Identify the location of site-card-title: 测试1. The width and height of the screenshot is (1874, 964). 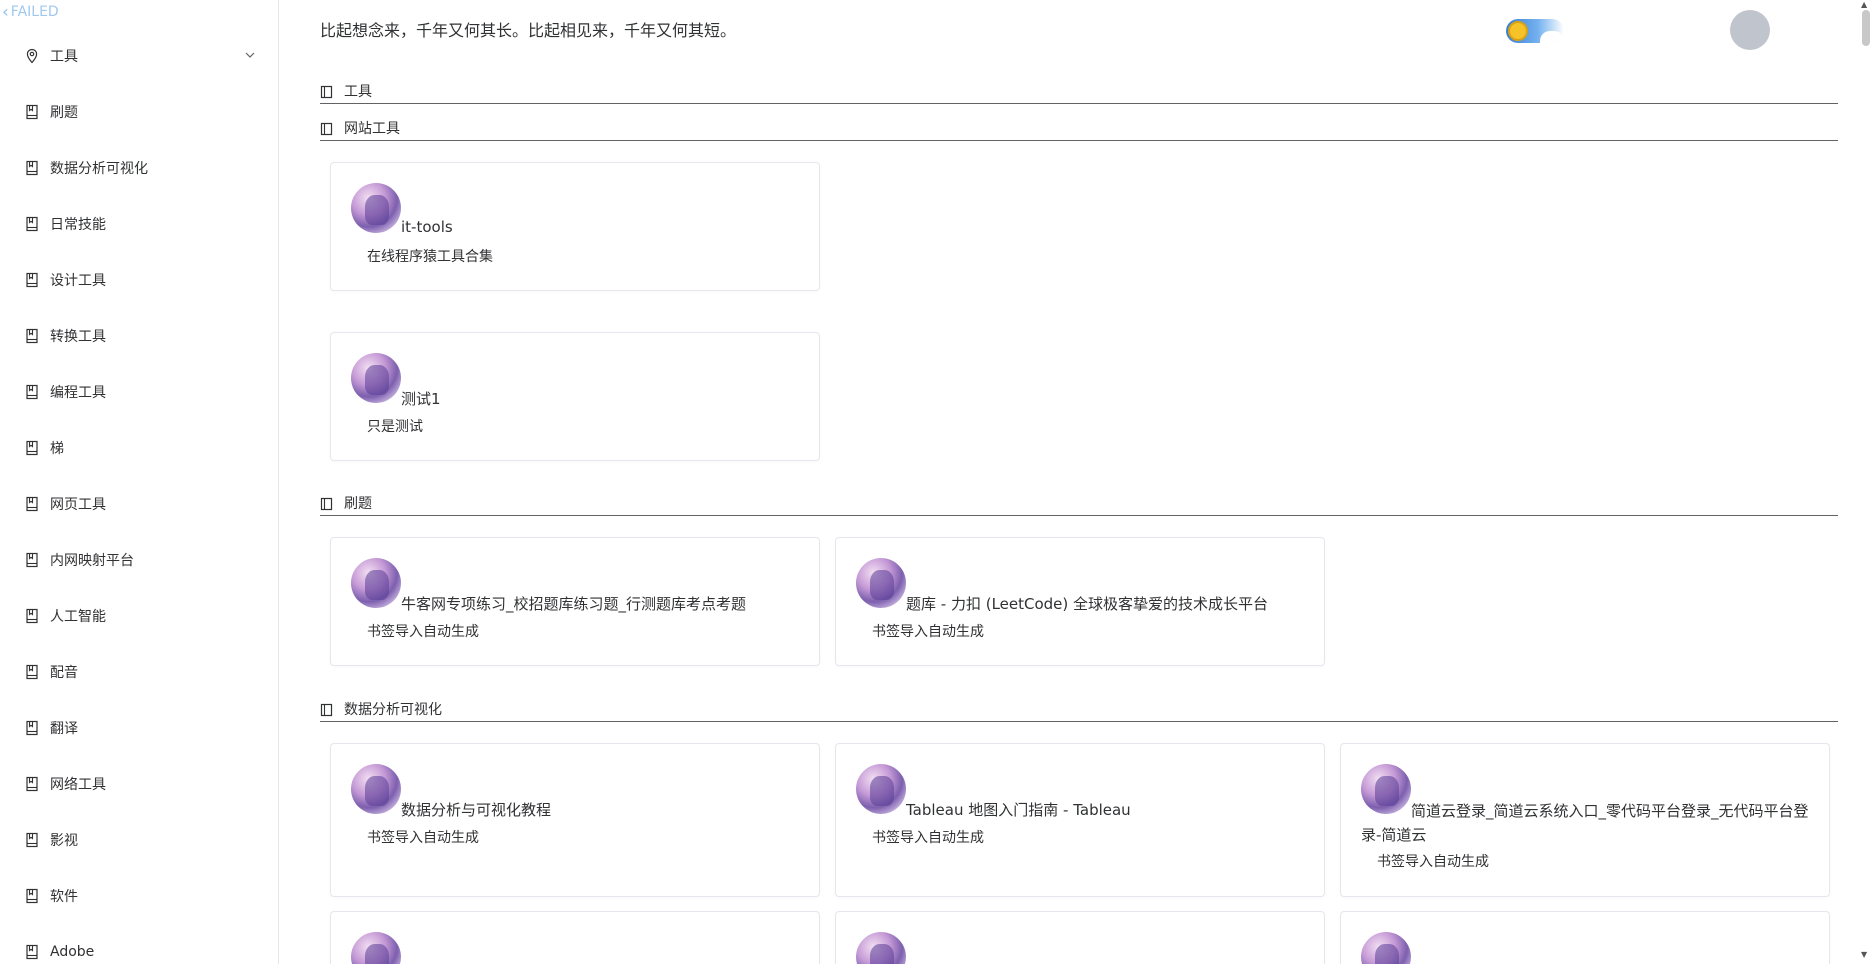
(421, 399).